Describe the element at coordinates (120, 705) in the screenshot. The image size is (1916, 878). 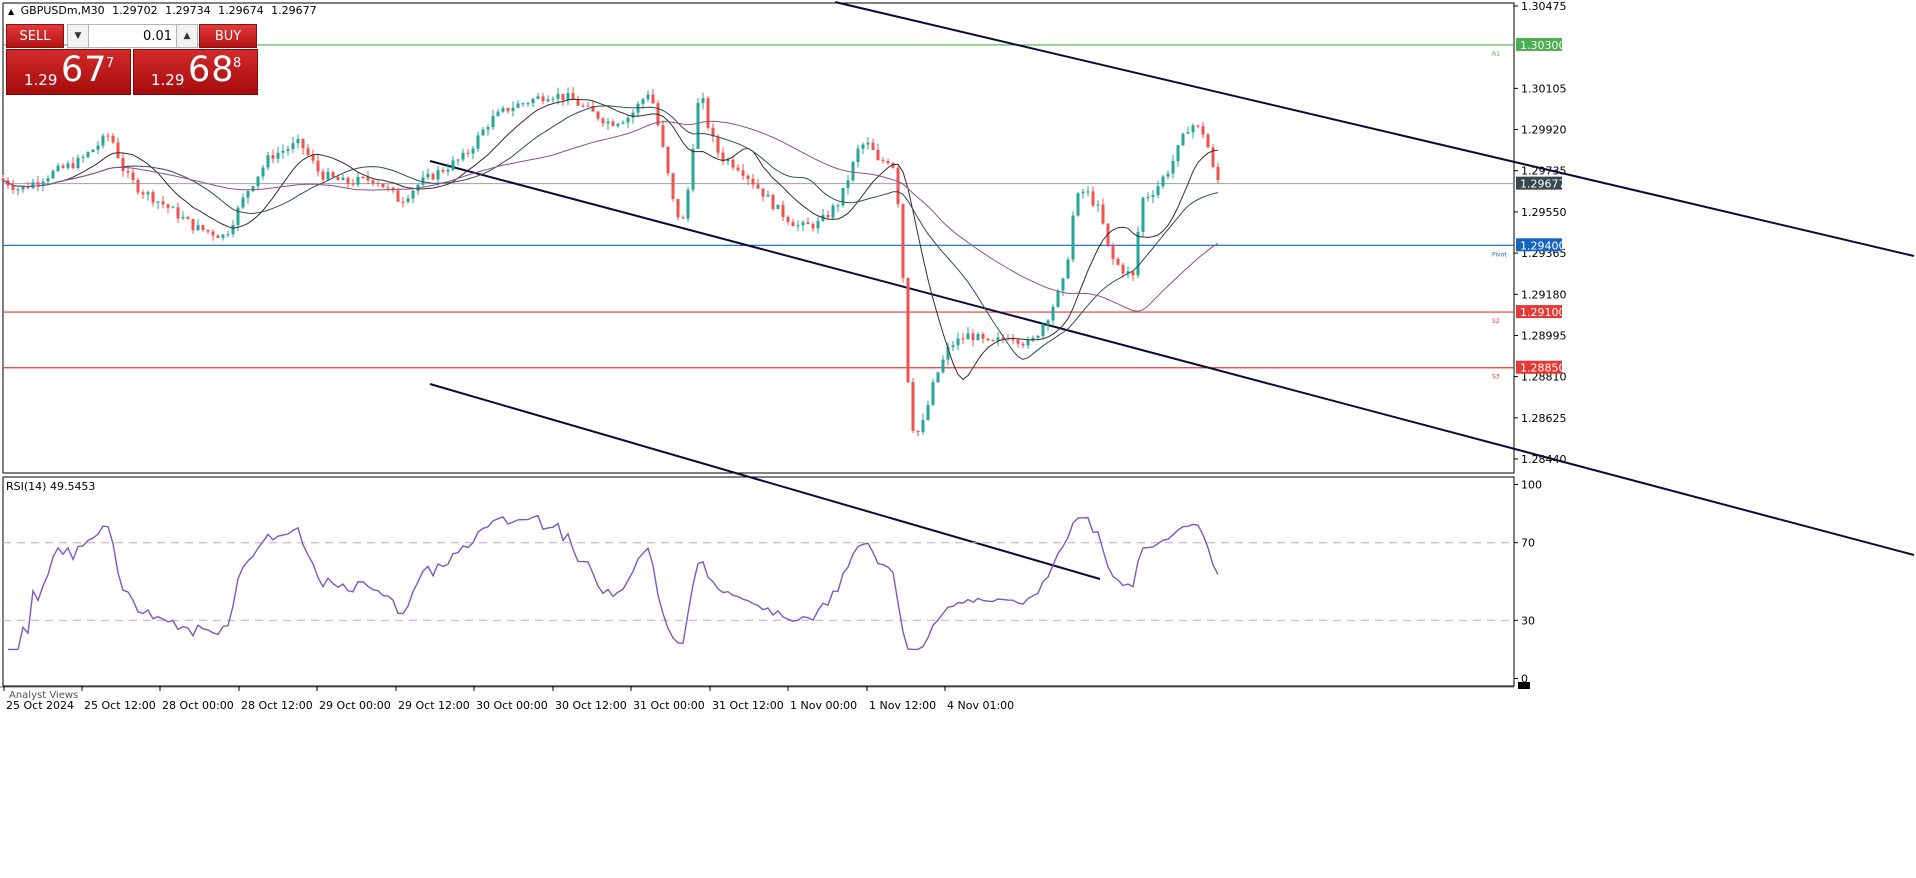
I see `x-tick-label: 25 Oct 12:00` at that location.